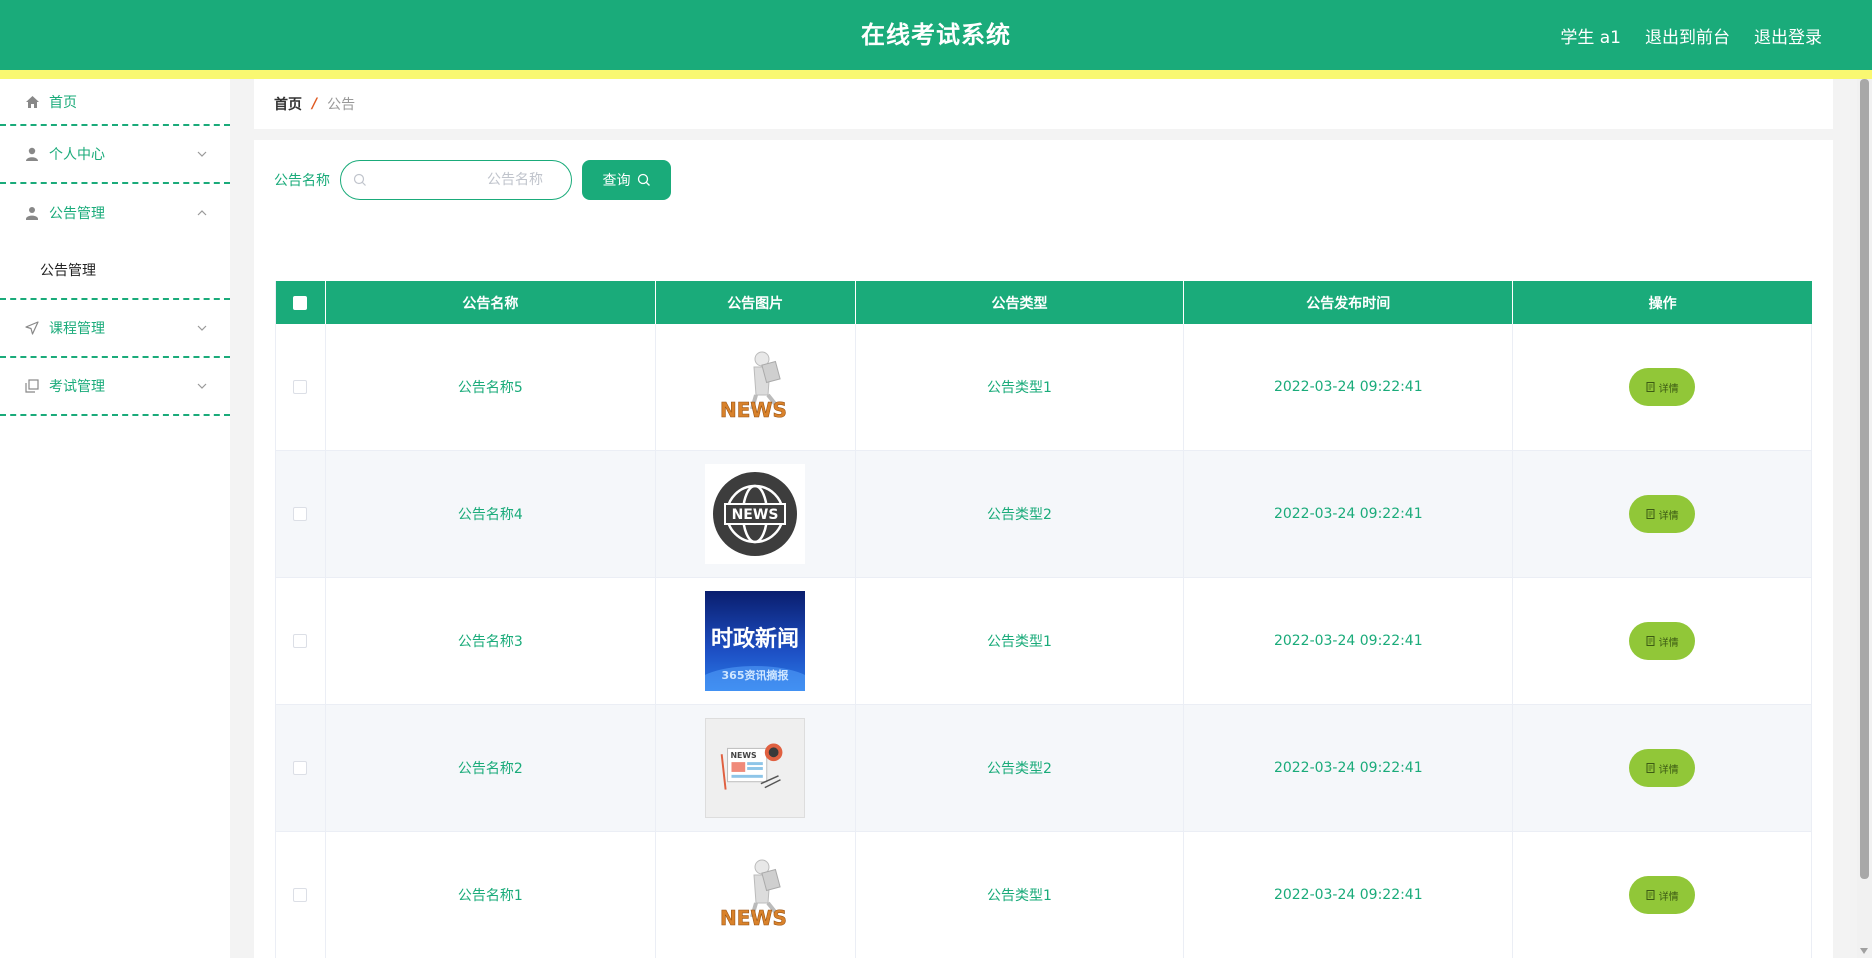  Describe the element at coordinates (756, 675) in the screenshot. I see `svg-text: 365资讯摘报` at that location.